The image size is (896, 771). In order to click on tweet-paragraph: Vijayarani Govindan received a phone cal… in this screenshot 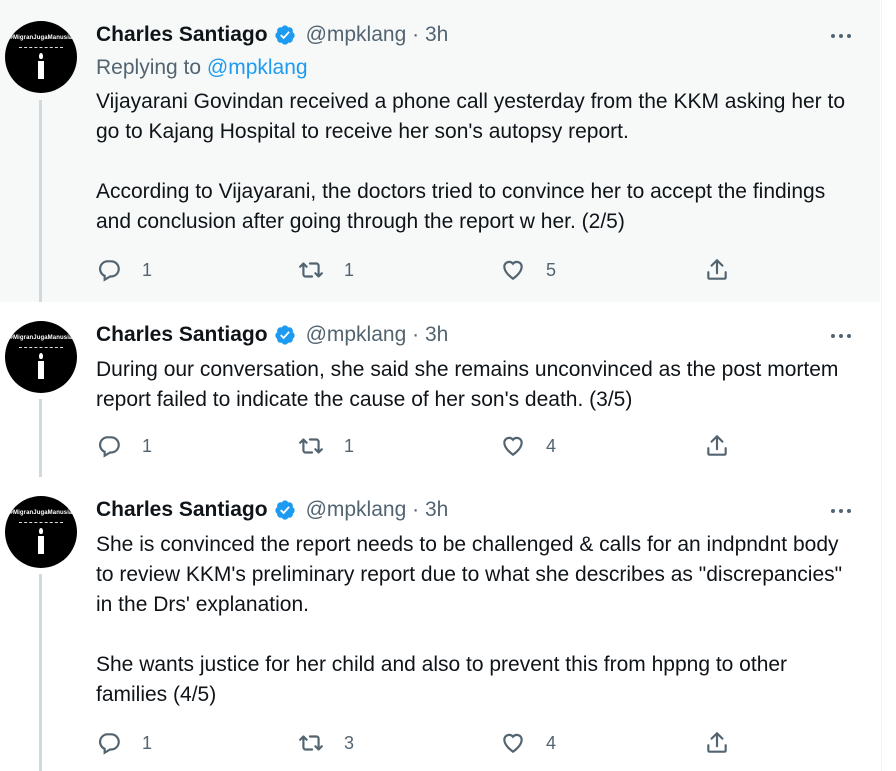, I will do `click(471, 116)`.